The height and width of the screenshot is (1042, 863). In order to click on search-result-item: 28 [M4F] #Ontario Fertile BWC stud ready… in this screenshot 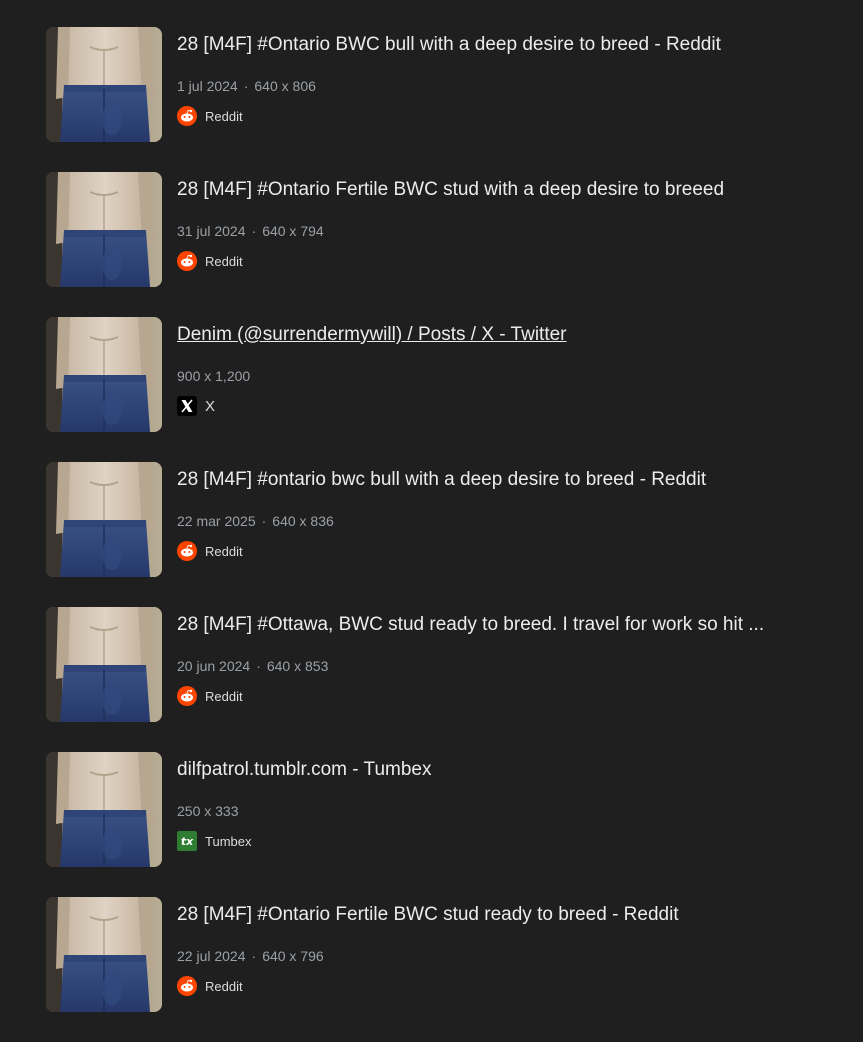, I will do `click(446, 969)`.